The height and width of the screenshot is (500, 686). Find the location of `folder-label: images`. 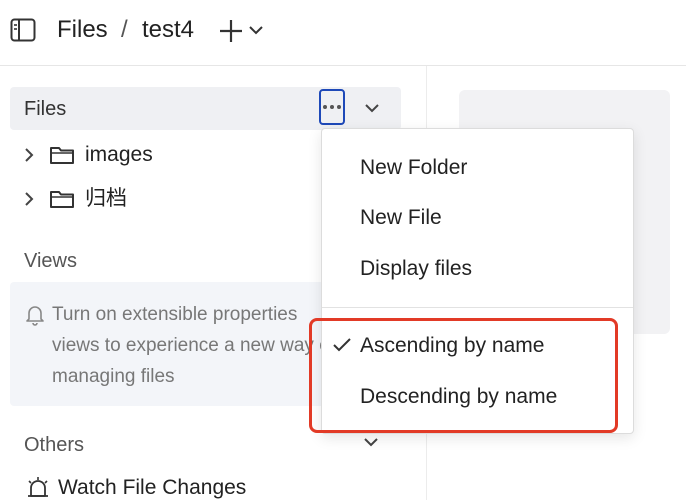

folder-label: images is located at coordinates (119, 154).